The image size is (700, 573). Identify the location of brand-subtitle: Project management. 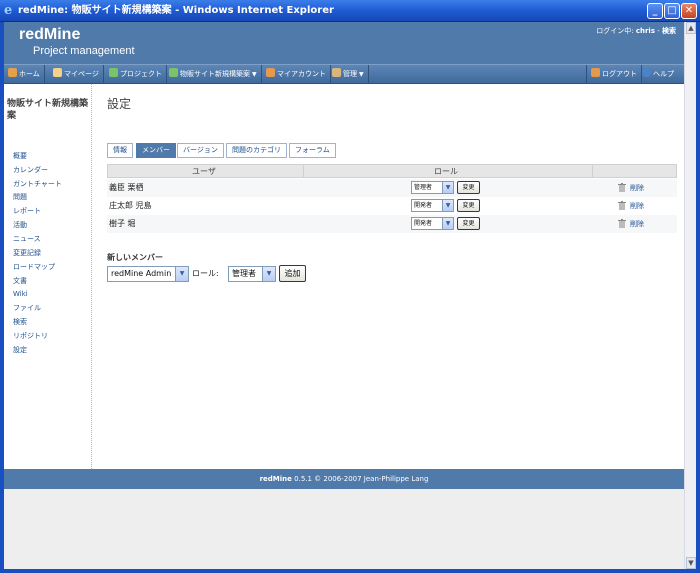
(84, 51).